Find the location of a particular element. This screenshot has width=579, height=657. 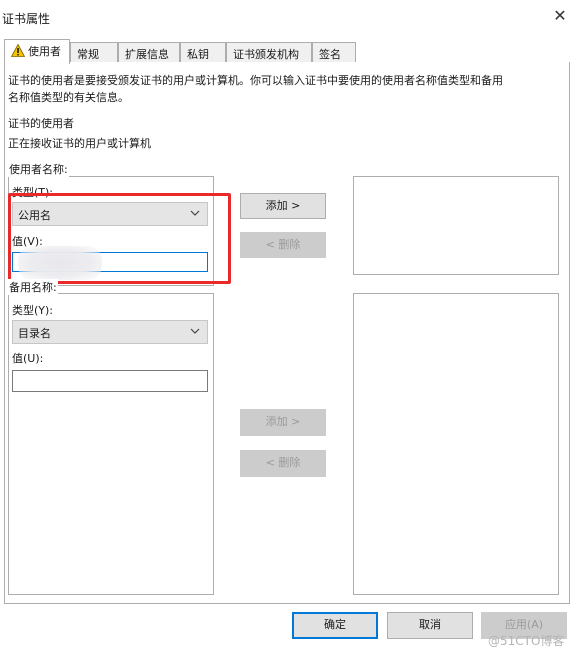

watermark: @51CTO博客 is located at coordinates (526, 641).